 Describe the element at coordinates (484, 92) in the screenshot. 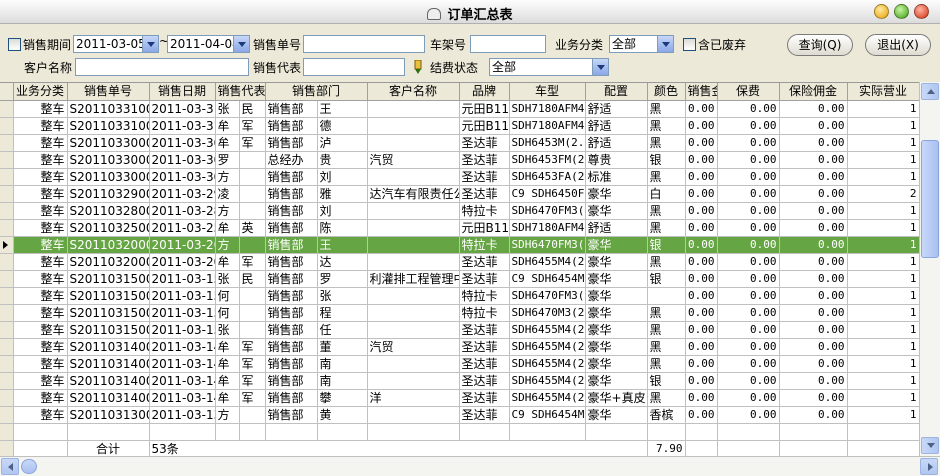

I see `column-header: 品牌` at that location.